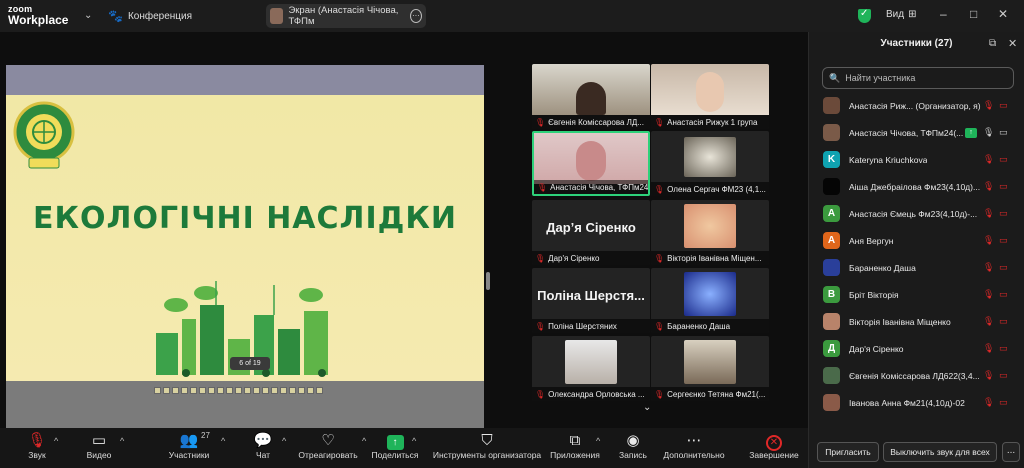  What do you see at coordinates (710, 300) in the screenshot?
I see `video-tile: 🎙 Бараненко Даша` at bounding box center [710, 300].